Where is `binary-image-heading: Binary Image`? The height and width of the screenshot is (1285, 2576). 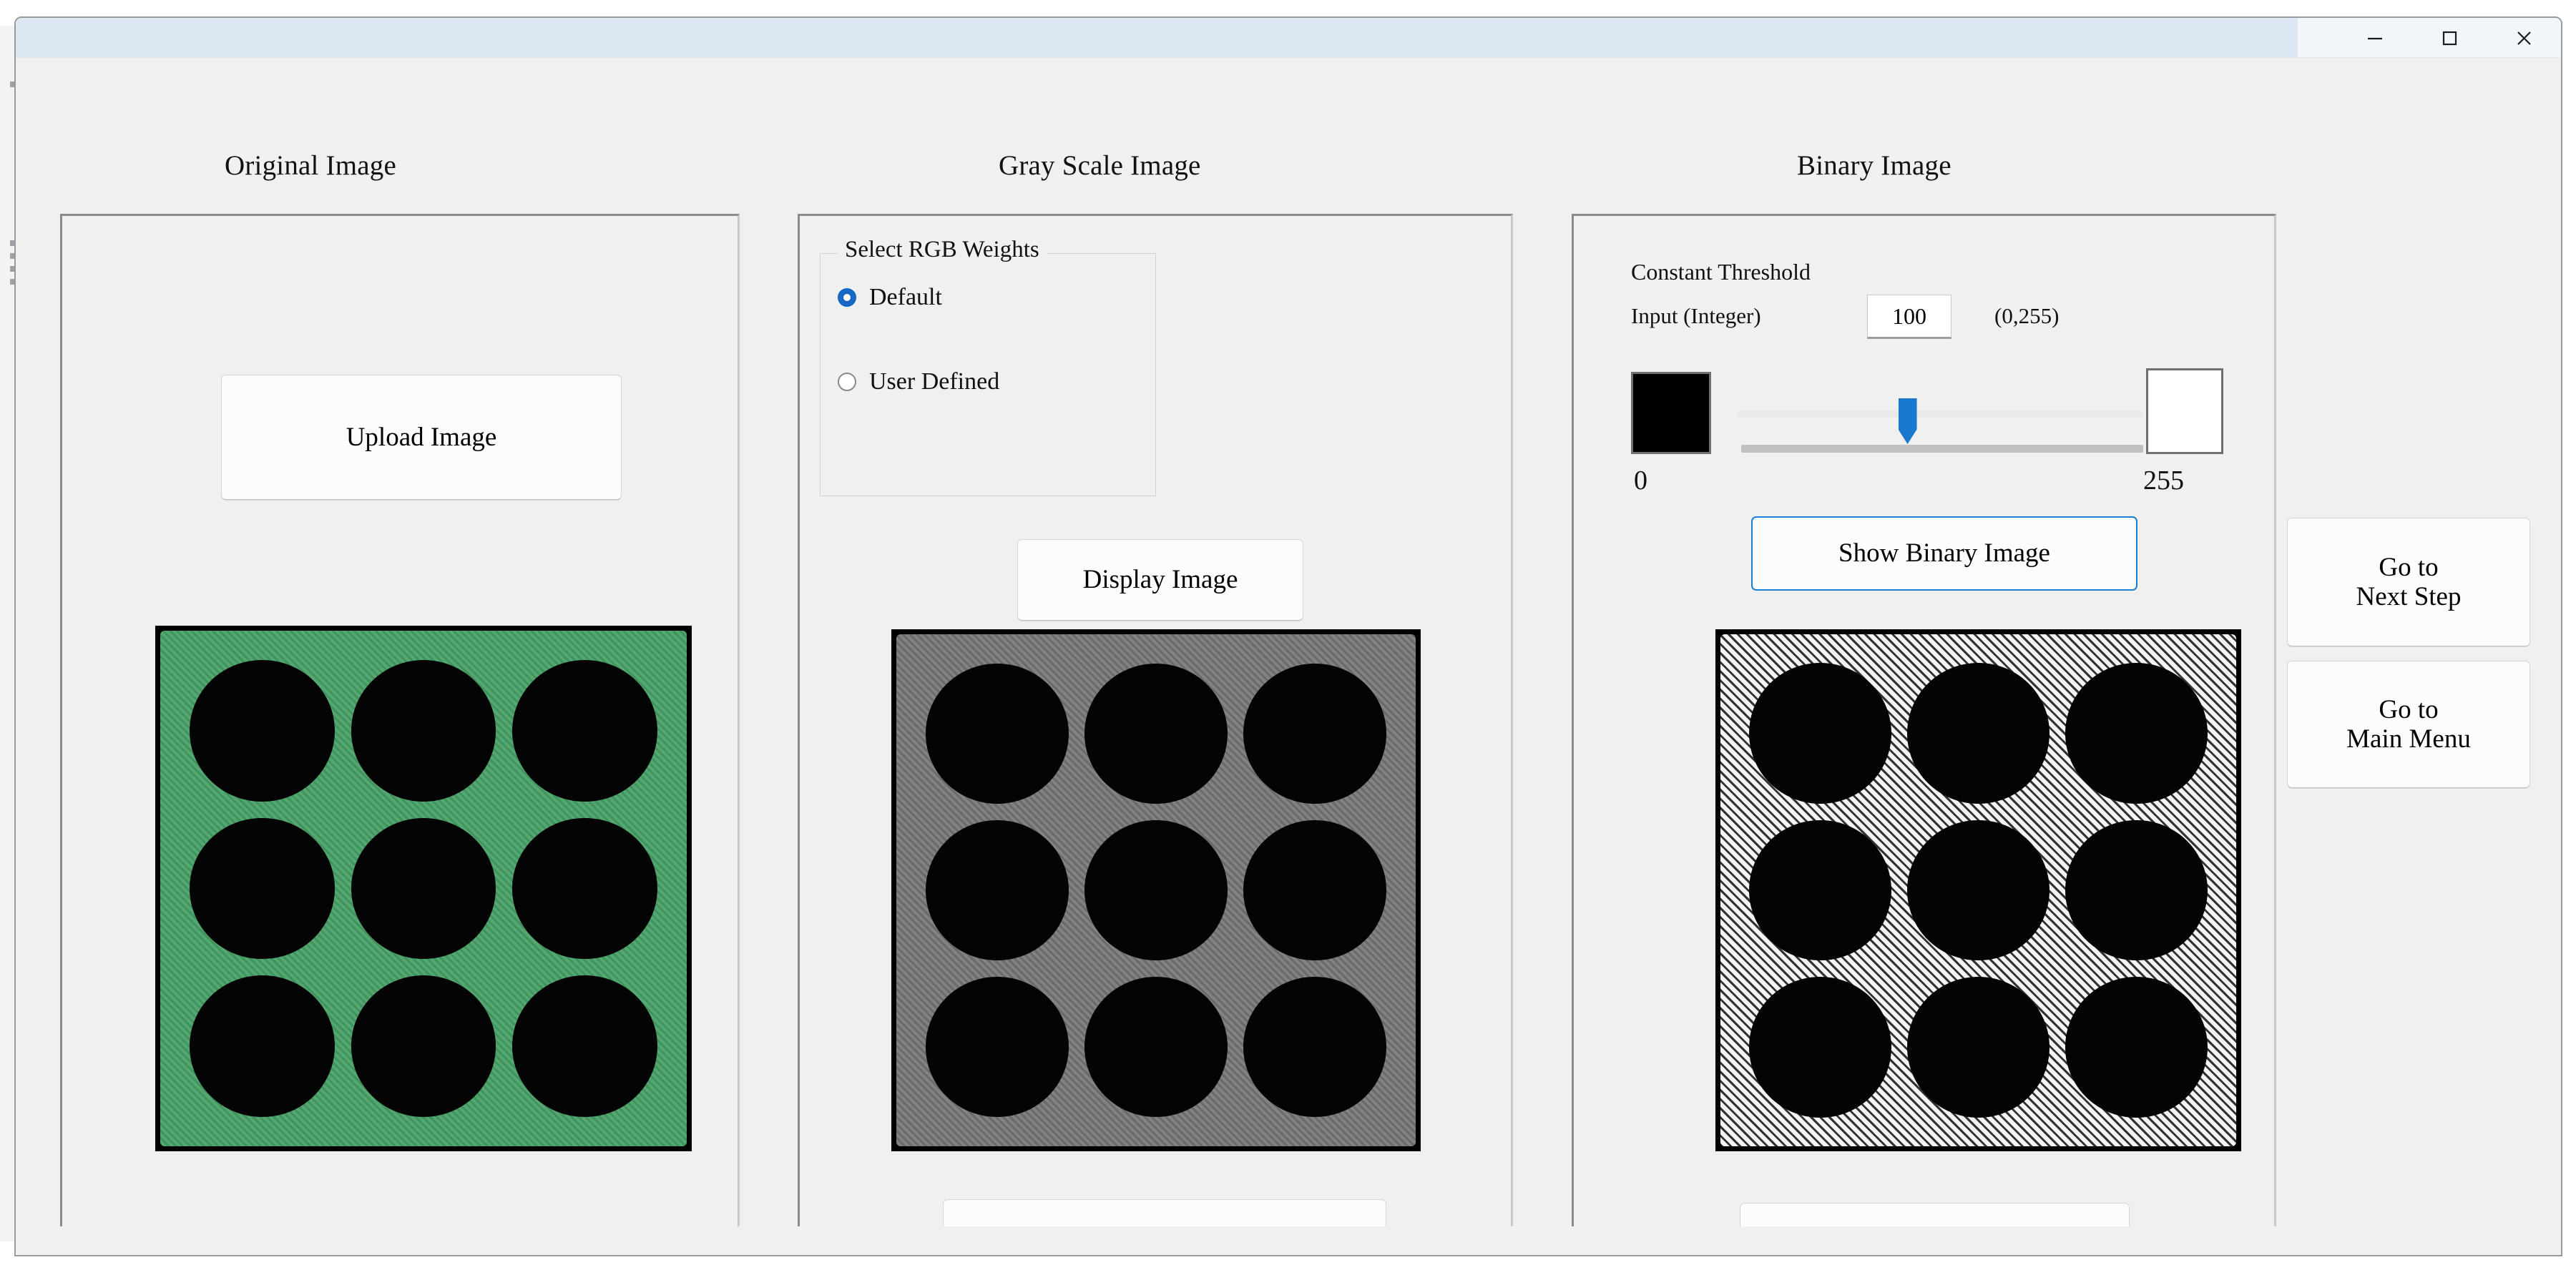 binary-image-heading: Binary Image is located at coordinates (1874, 165).